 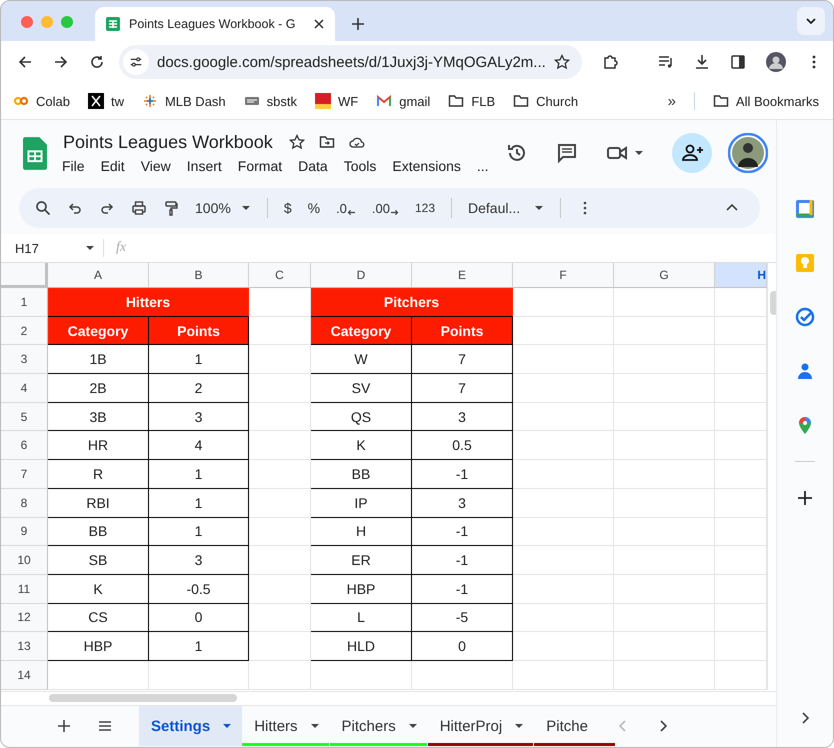 What do you see at coordinates (215, 24) in the screenshot?
I see `browser-tab: Points Leagues Workbook - G` at bounding box center [215, 24].